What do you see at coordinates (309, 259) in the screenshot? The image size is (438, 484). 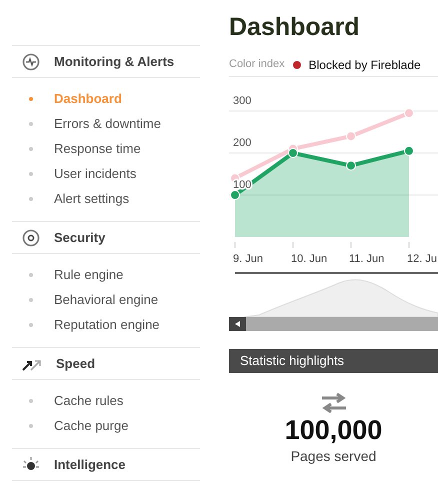 I see `x-axis-label: 10. Jun` at bounding box center [309, 259].